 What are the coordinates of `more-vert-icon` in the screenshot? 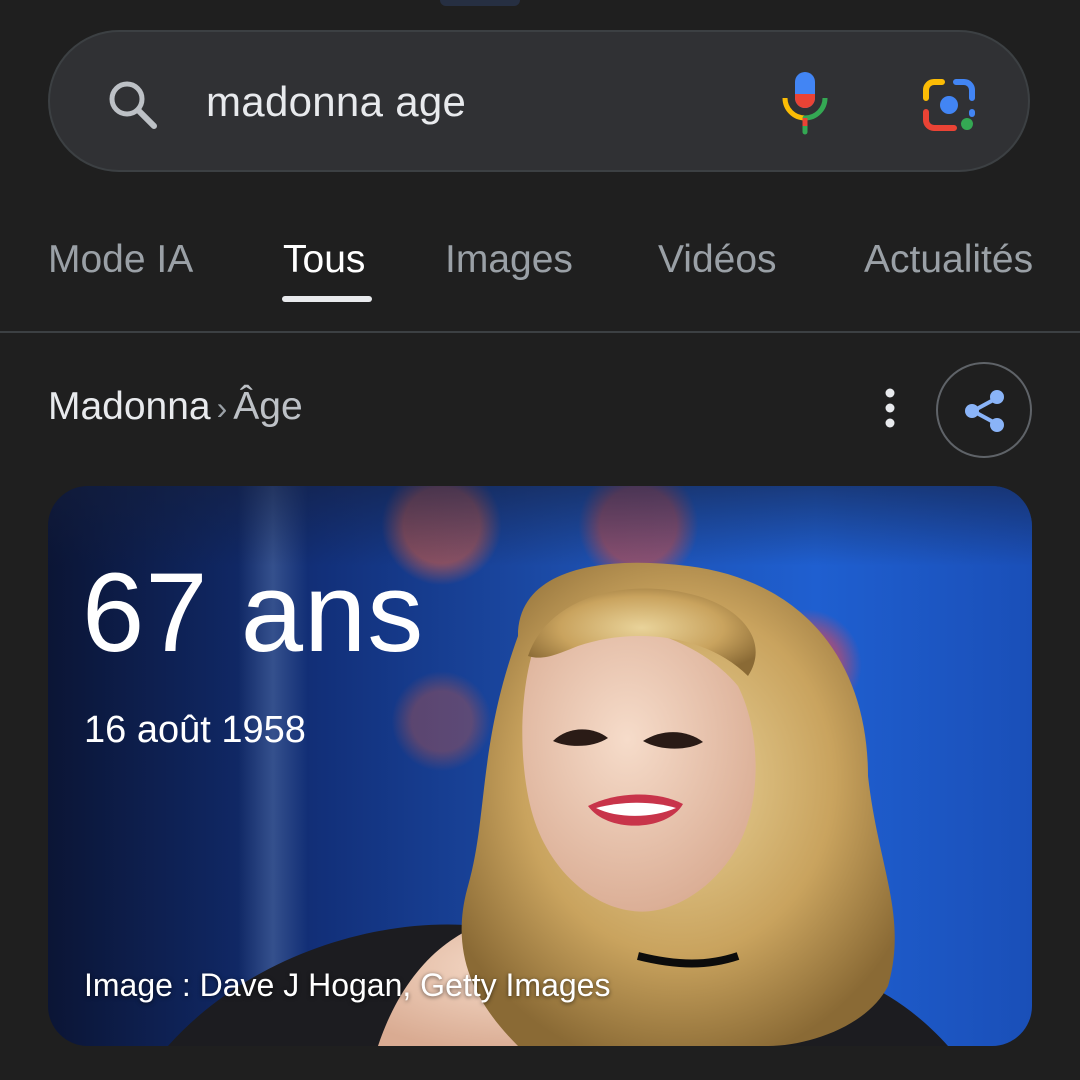 It's located at (890, 408).